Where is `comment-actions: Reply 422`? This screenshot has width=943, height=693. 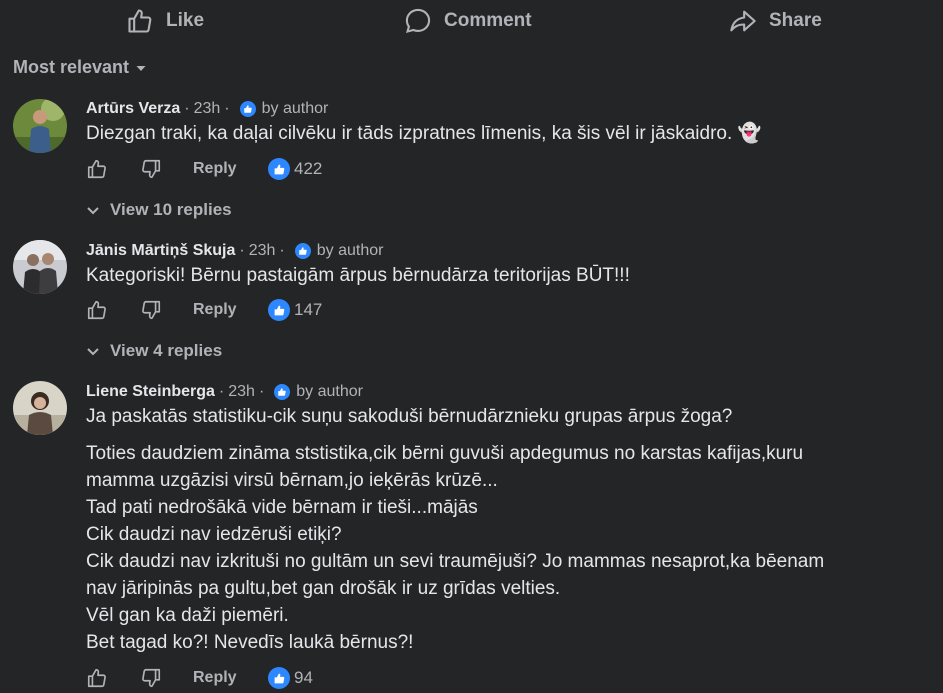 comment-actions: Reply 422 is located at coordinates (286, 169).